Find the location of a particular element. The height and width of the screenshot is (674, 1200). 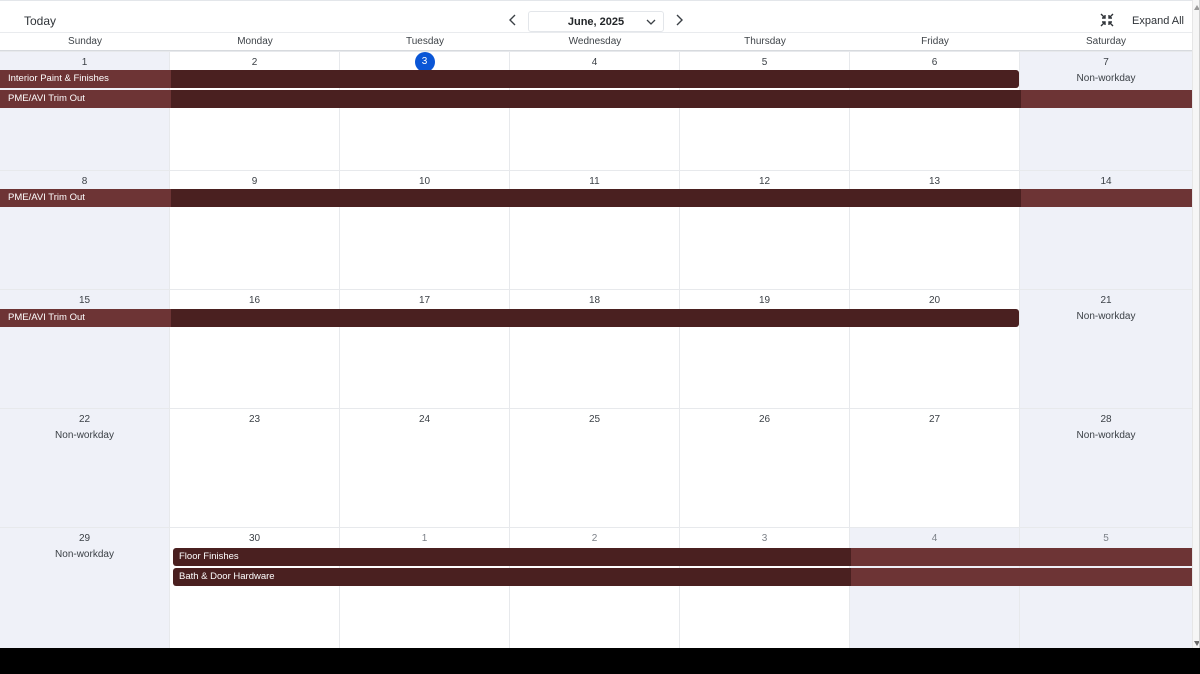

day-cell: 6 is located at coordinates (935, 111).